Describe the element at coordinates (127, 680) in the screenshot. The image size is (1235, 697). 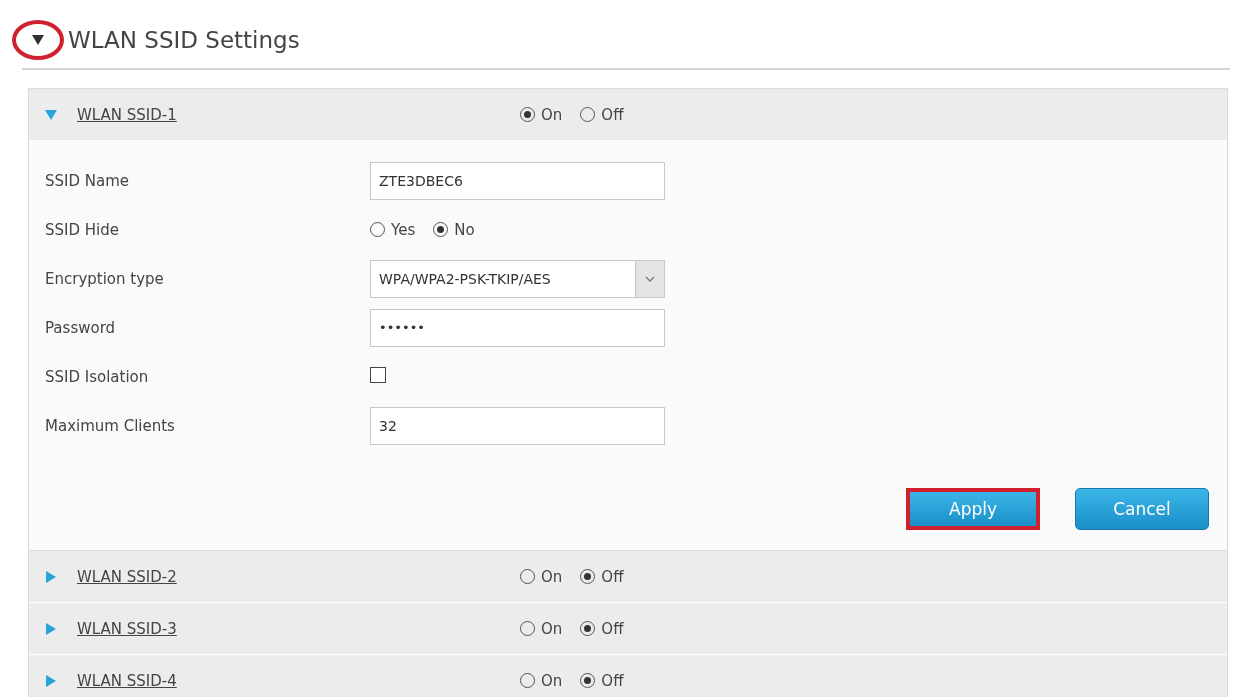
I see `ssid-link: WLAN SSID-4` at that location.